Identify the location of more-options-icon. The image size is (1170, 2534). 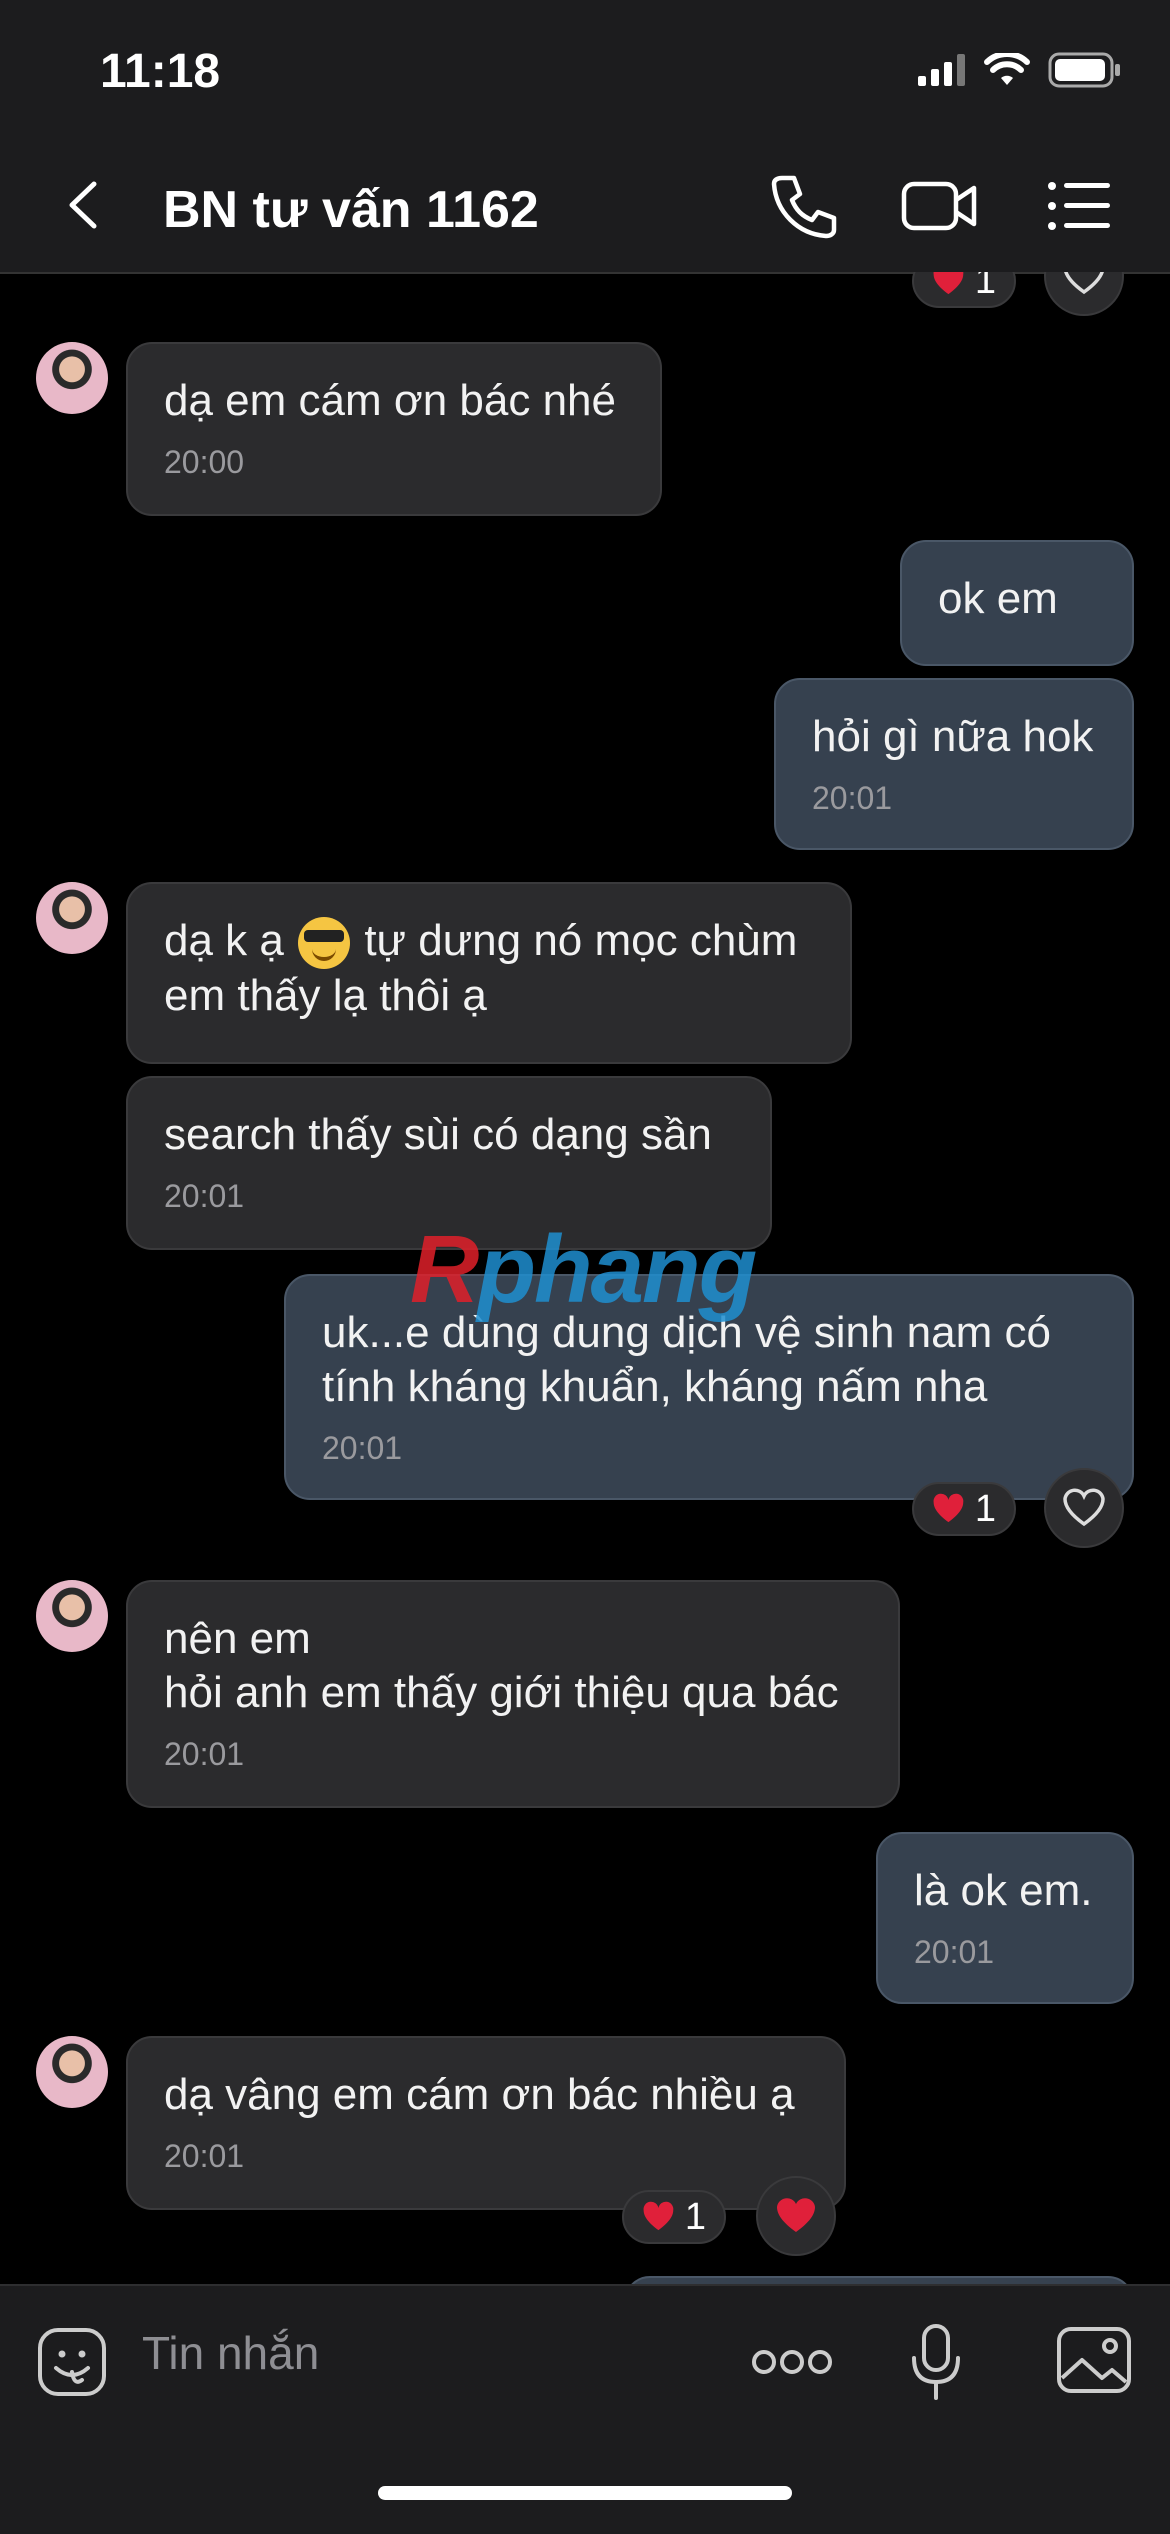
(792, 2362).